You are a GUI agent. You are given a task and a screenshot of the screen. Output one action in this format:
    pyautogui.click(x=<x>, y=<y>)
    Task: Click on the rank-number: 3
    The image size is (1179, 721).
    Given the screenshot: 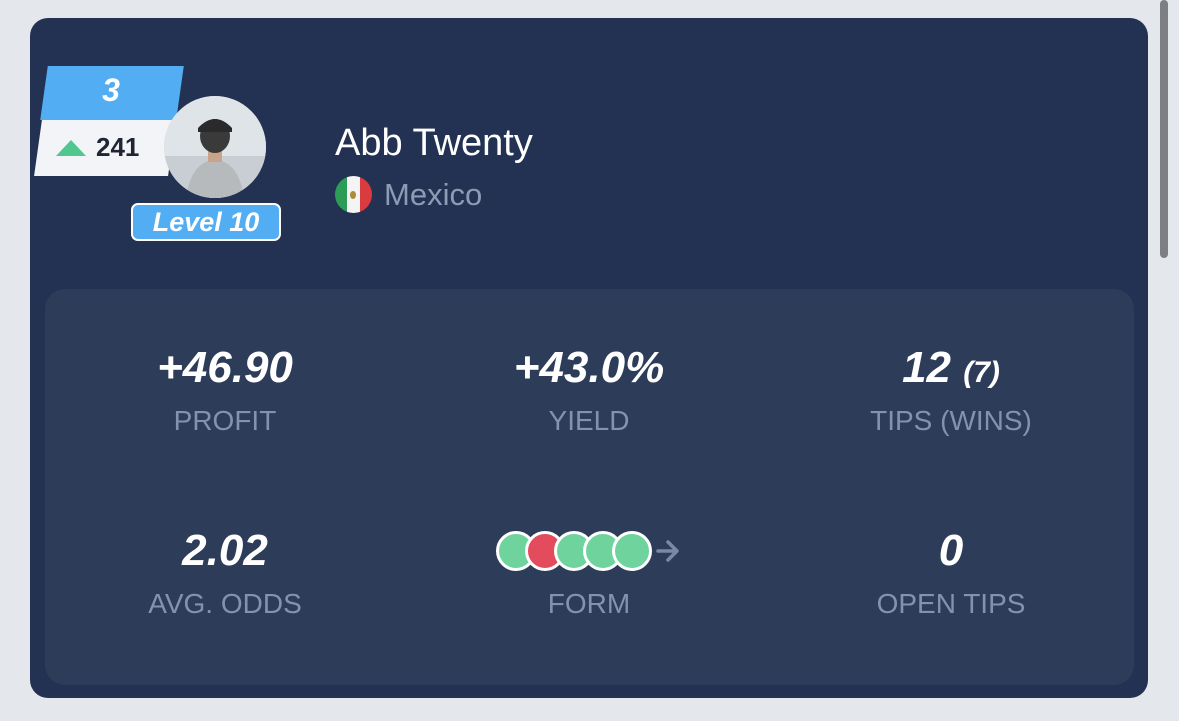 What is the action you would take?
    pyautogui.click(x=111, y=90)
    